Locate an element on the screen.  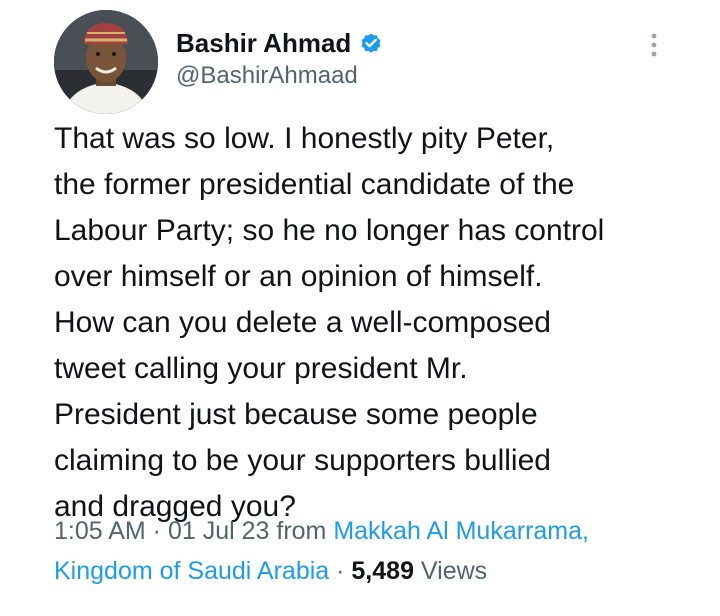
views-count: 5,489 is located at coordinates (382, 571).